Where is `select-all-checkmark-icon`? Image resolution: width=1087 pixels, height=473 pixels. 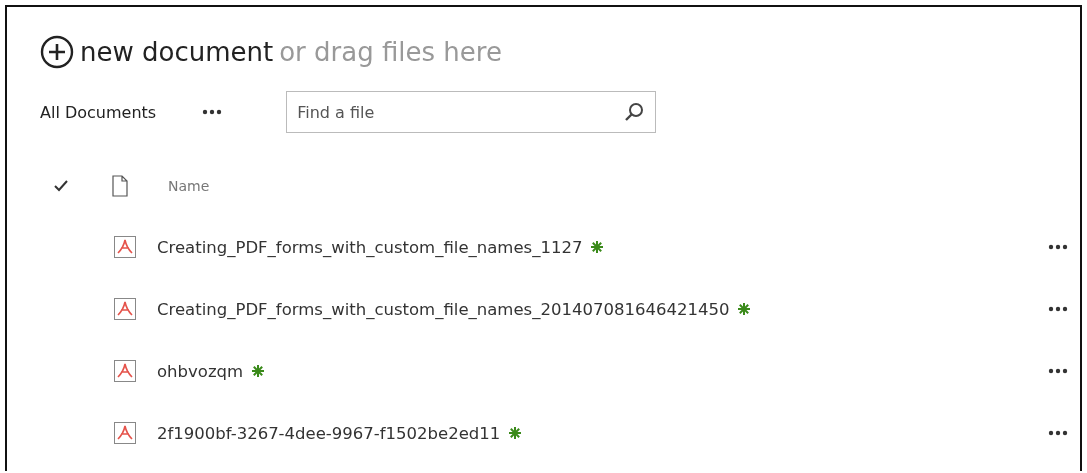
select-all-checkmark-icon is located at coordinates (61, 186).